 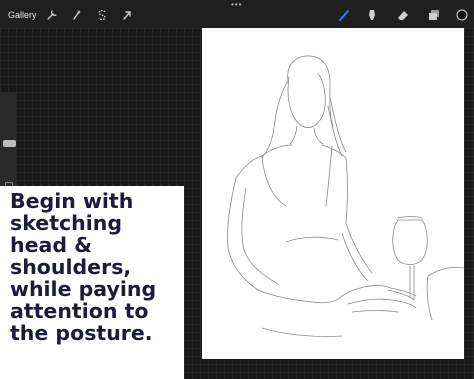 I want to click on magic-wand-icon, so click(x=77, y=14).